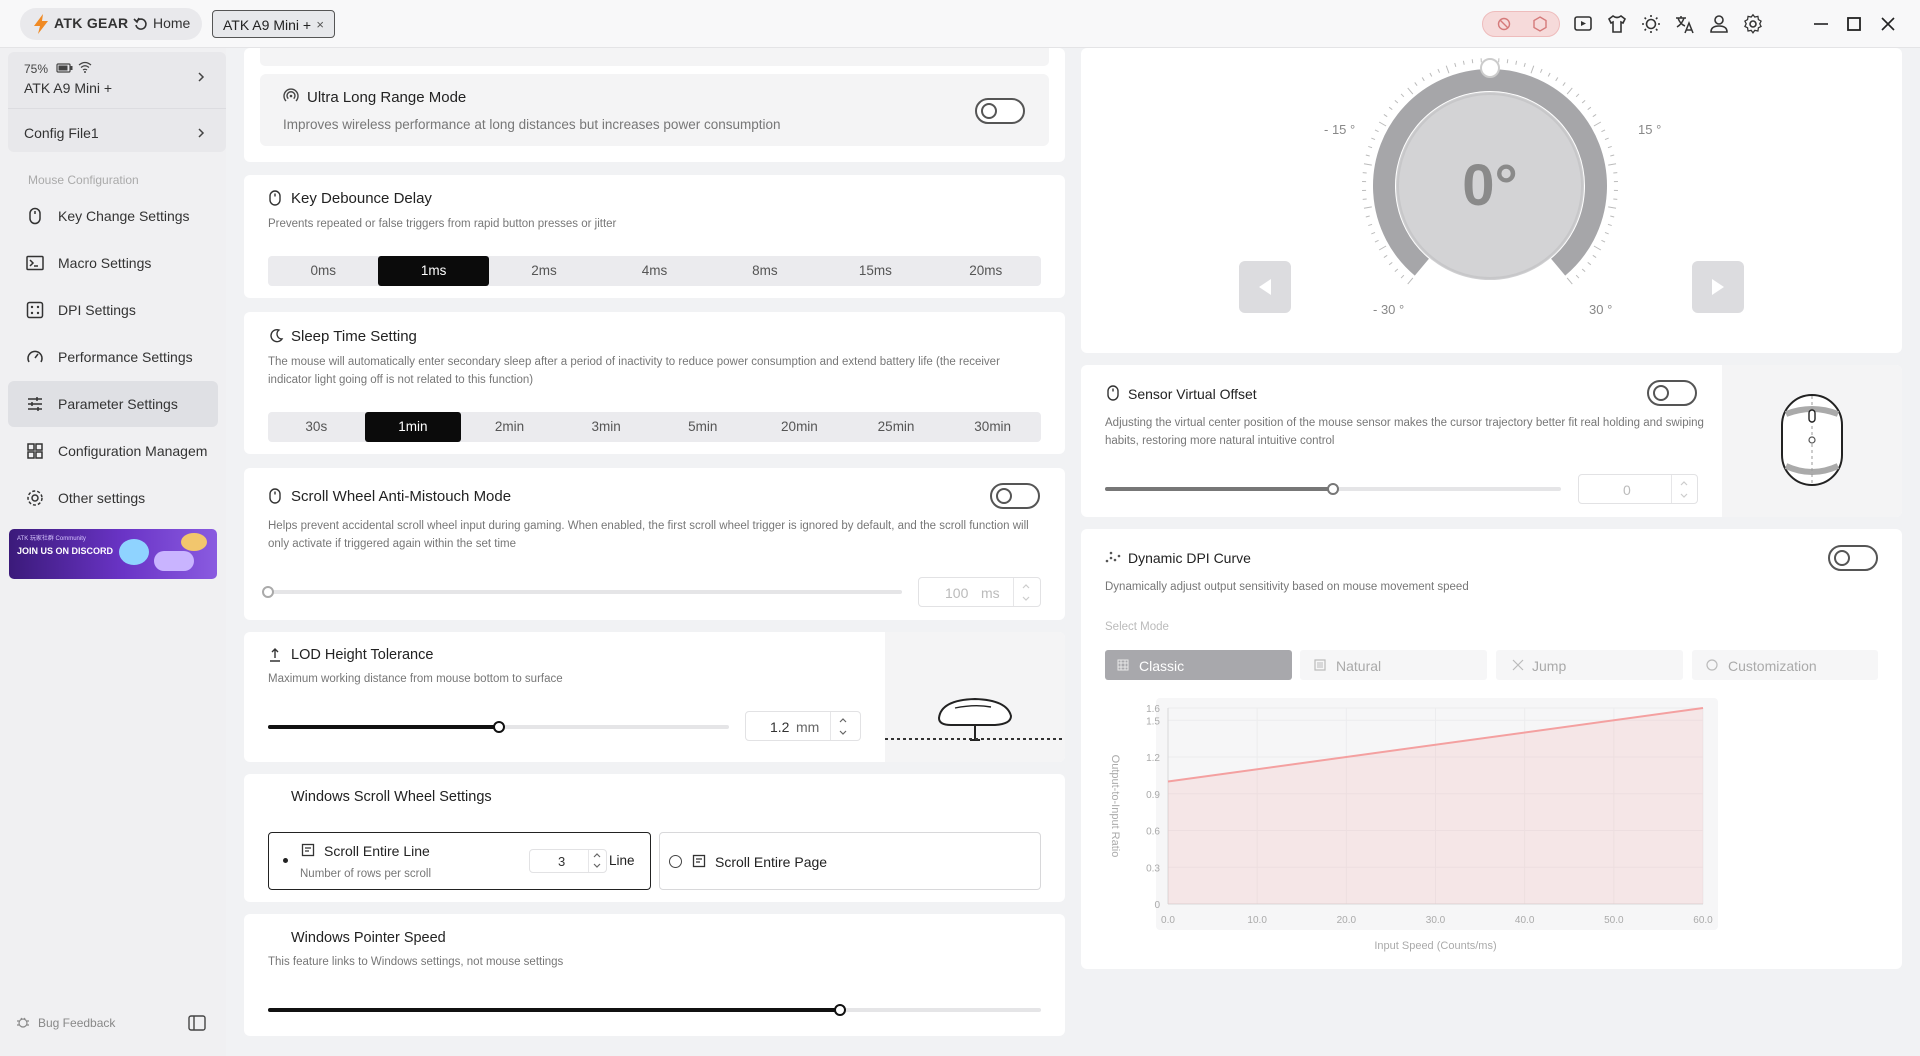 This screenshot has width=1920, height=1056. Describe the element at coordinates (1651, 24) in the screenshot. I see `brightness-icon` at that location.